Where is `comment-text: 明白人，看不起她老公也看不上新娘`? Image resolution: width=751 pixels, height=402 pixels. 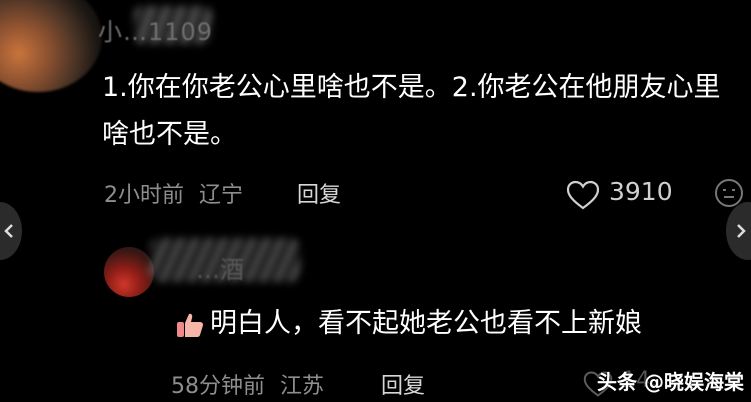
comment-text: 明白人，看不起她老公也看不上新娘 is located at coordinates (426, 323).